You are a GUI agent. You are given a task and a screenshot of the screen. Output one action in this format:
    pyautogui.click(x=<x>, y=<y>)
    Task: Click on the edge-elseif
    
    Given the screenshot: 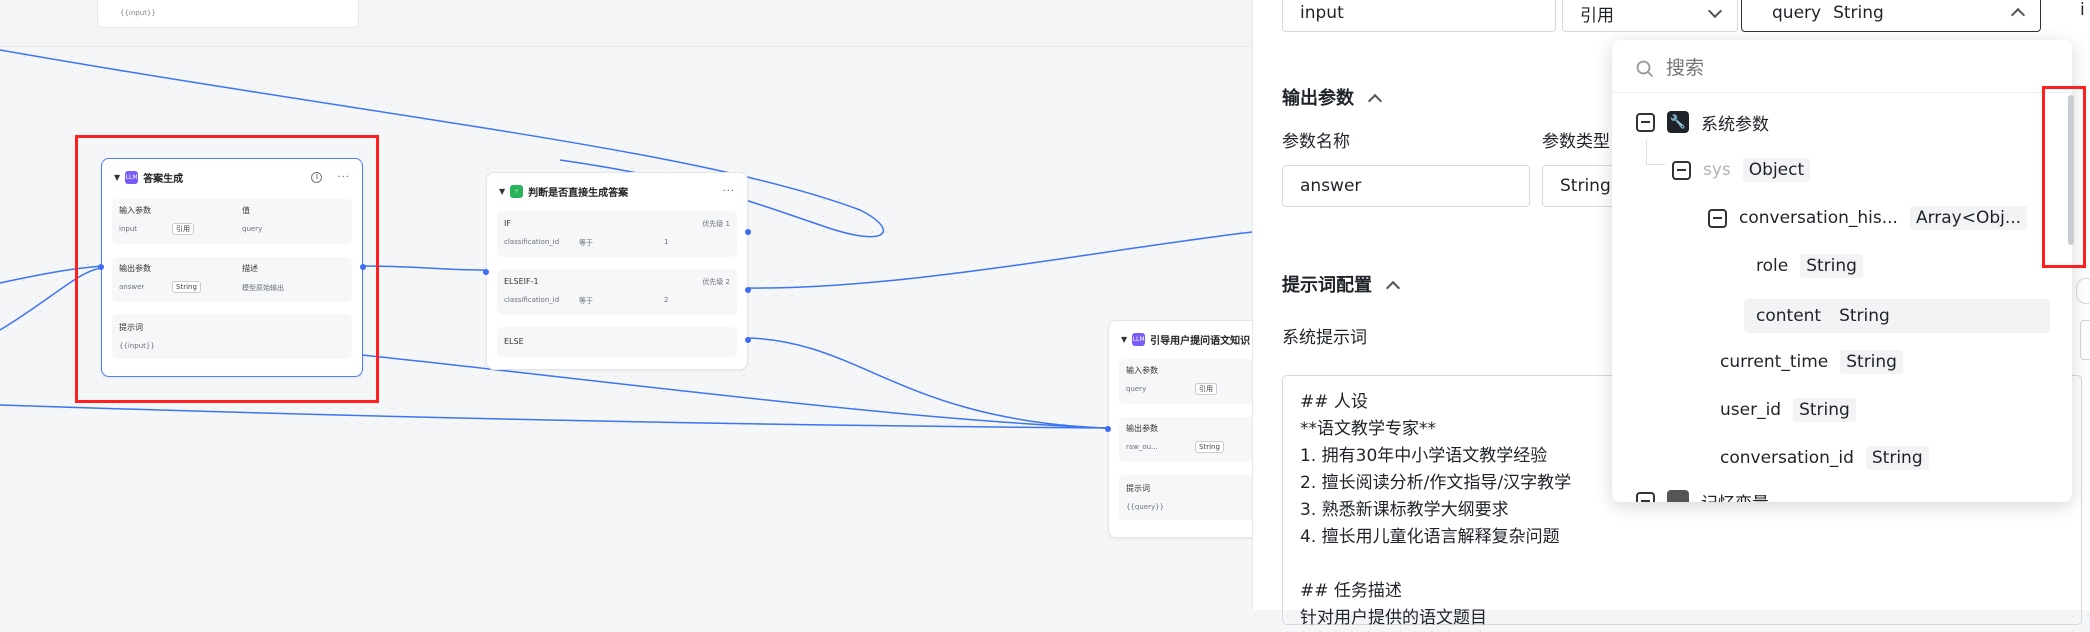 What is the action you would take?
    pyautogui.click(x=998, y=260)
    